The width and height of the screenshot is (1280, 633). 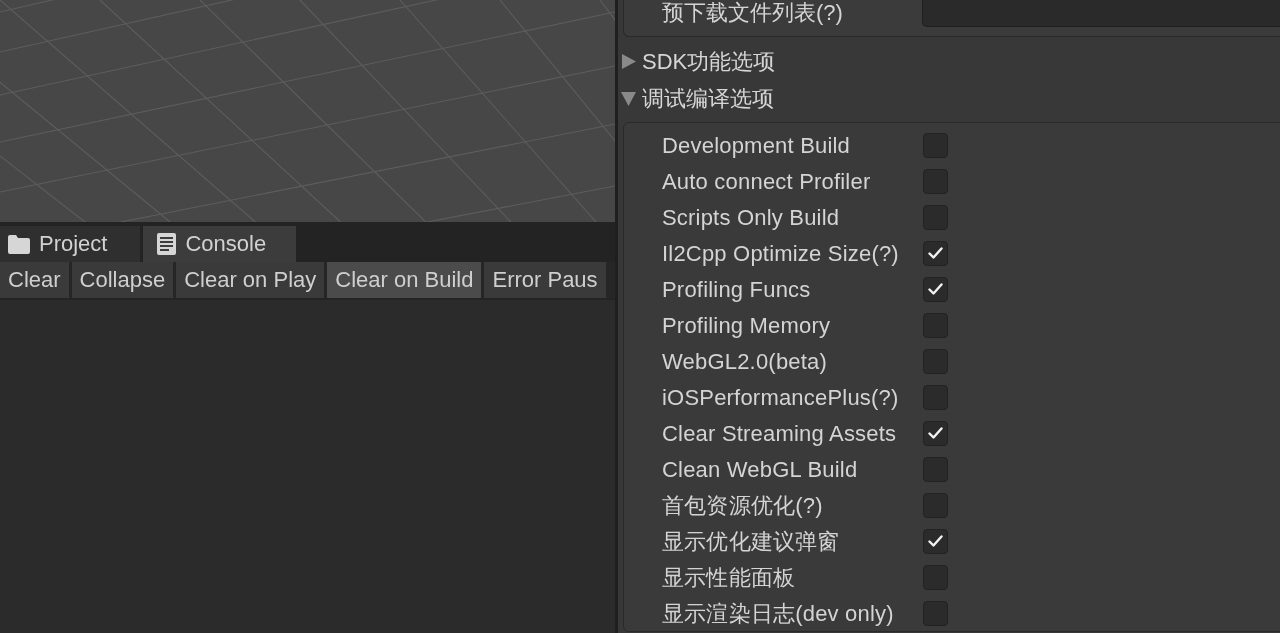 What do you see at coordinates (404, 280) in the screenshot?
I see `toolbar-button: Clear on Build` at bounding box center [404, 280].